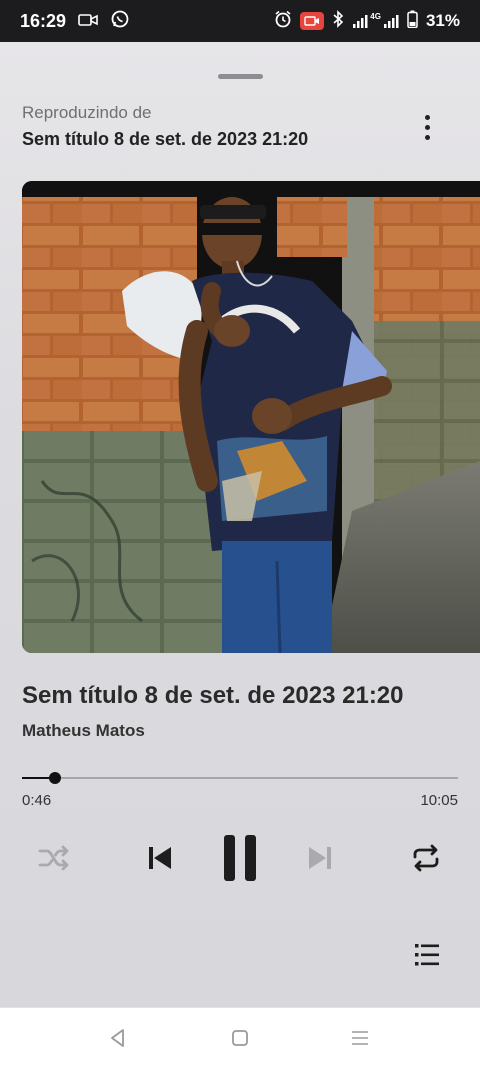  I want to click on status-time: 16:29, so click(43, 20).